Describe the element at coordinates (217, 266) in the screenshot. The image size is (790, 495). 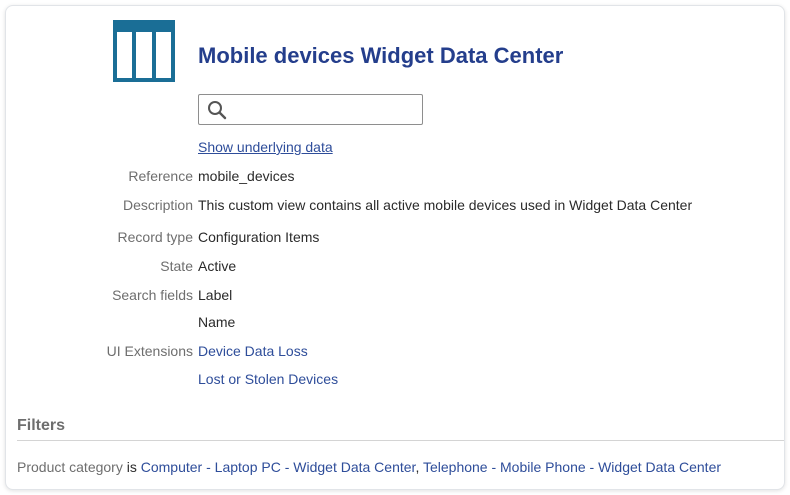
I see `state-value: Active` at that location.